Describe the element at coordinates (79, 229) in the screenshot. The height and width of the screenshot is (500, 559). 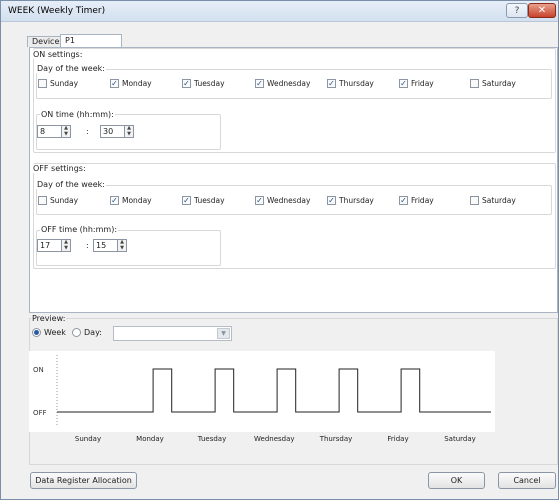
I see `off-time-label: OFF time (hh:mm):` at that location.